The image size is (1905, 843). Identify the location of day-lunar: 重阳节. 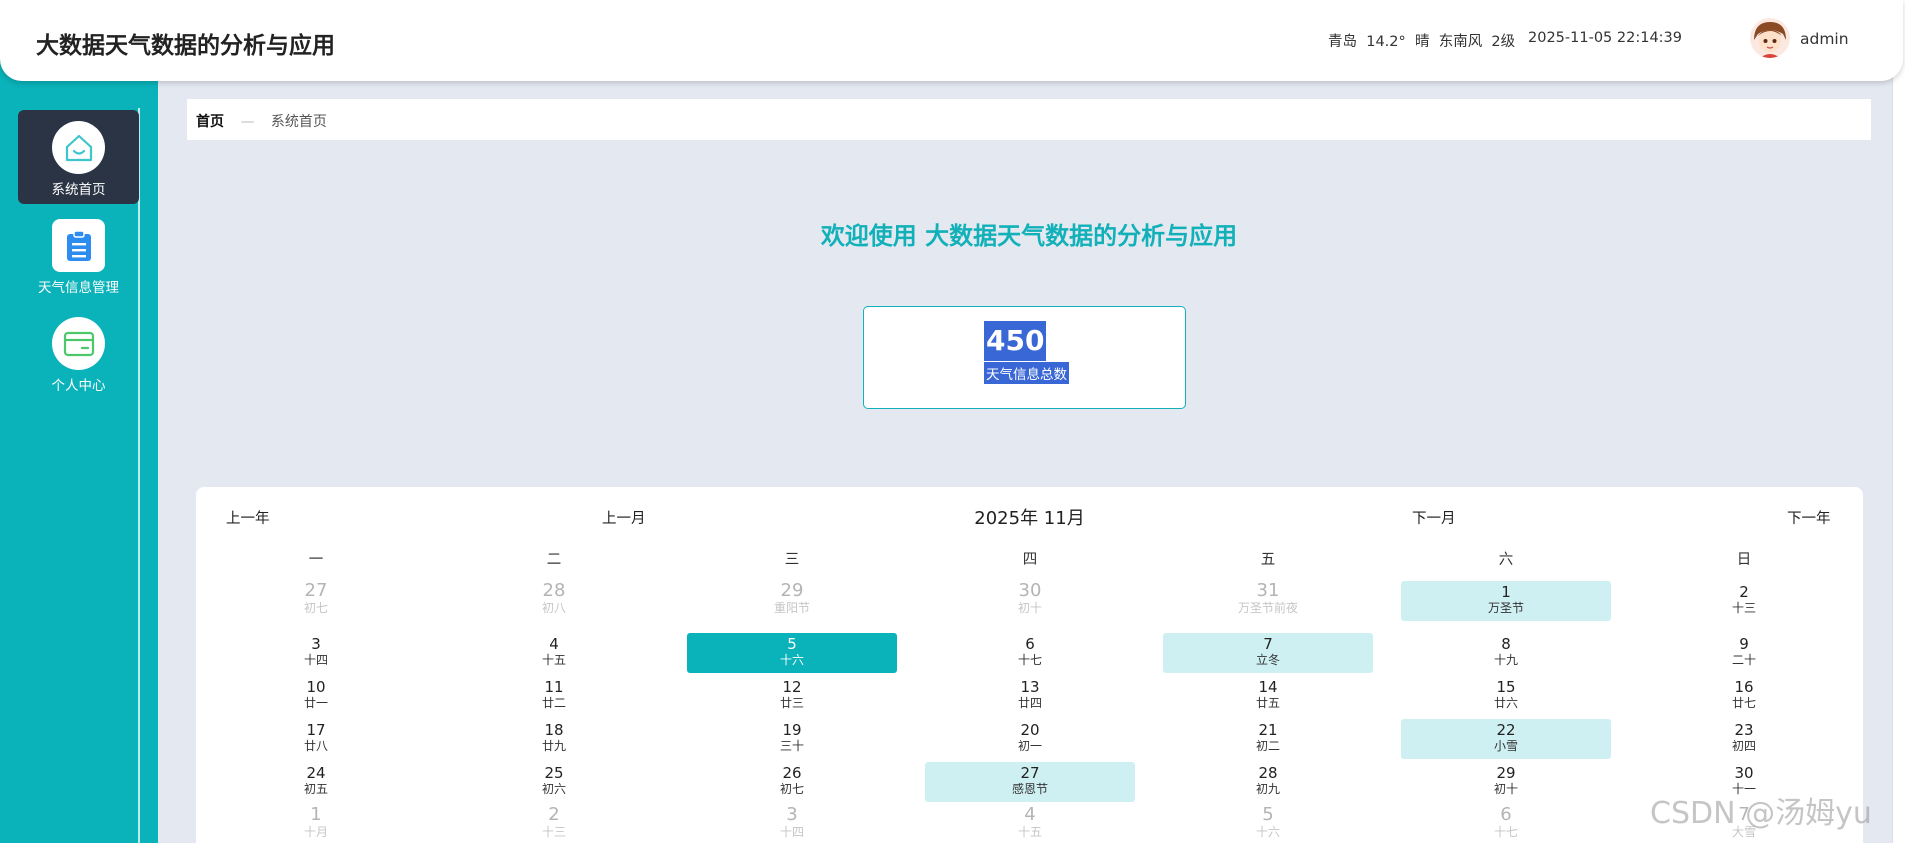
(791, 608).